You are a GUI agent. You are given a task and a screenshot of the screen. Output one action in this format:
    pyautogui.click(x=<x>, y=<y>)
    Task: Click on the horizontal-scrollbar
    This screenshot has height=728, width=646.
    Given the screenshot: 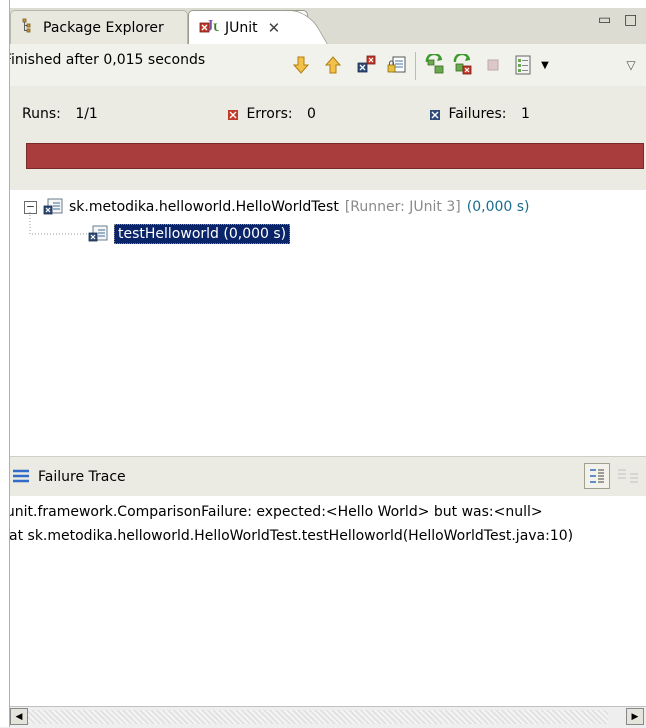 What is the action you would take?
    pyautogui.click(x=323, y=717)
    